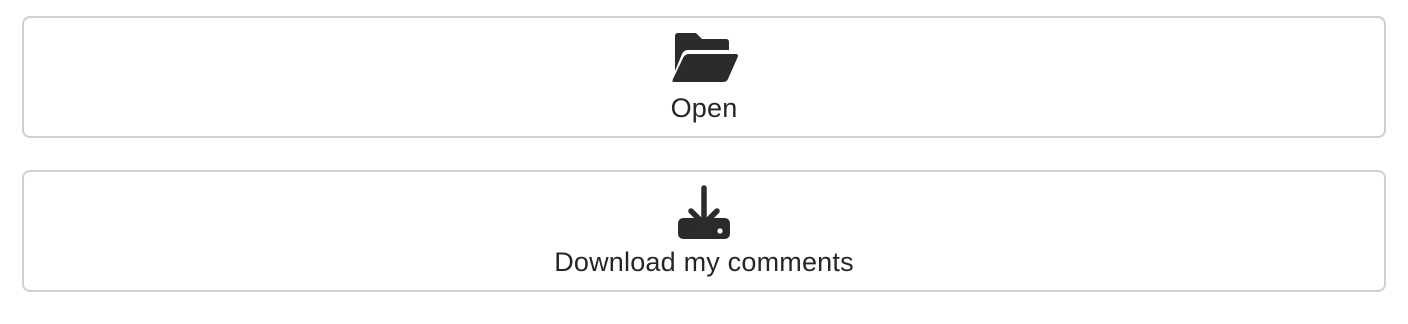 This screenshot has height=324, width=1408. Describe the element at coordinates (704, 59) in the screenshot. I see `folder-open-icon` at that location.